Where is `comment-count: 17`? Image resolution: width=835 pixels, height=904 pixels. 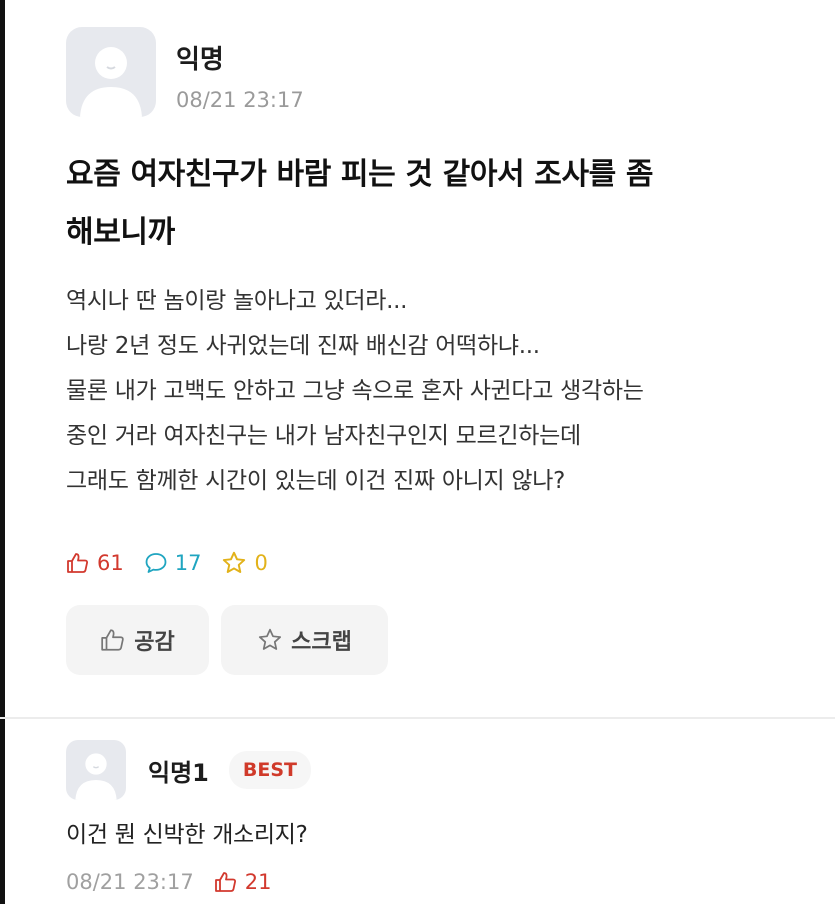 comment-count: 17 is located at coordinates (173, 563).